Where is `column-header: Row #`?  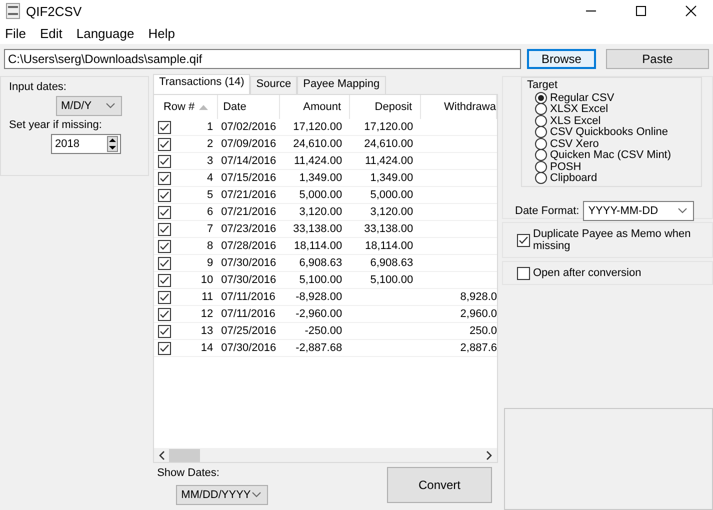
column-header: Row # is located at coordinates (186, 107).